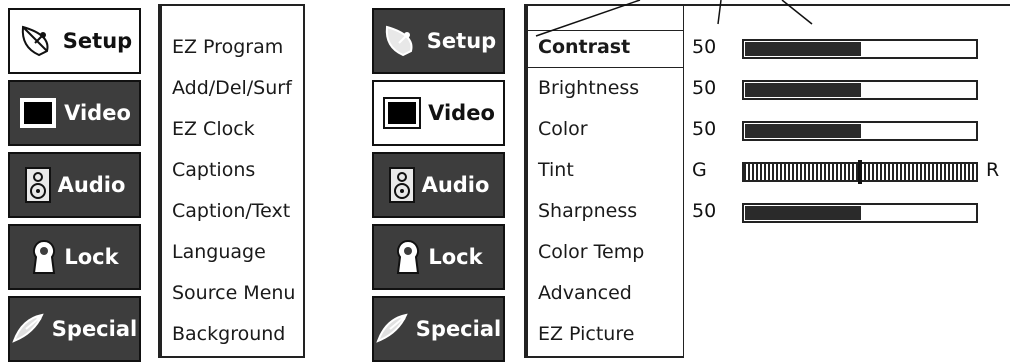 This screenshot has height=362, width=1014. Describe the element at coordinates (585, 293) in the screenshot. I see `video-item-advanced: Advanced` at that location.